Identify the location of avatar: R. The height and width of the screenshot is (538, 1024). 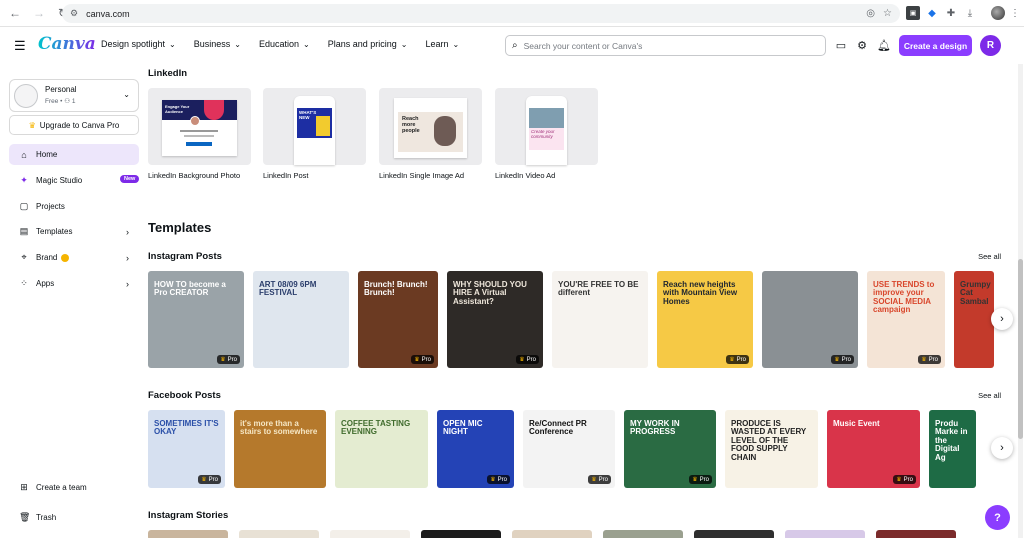
(990, 45).